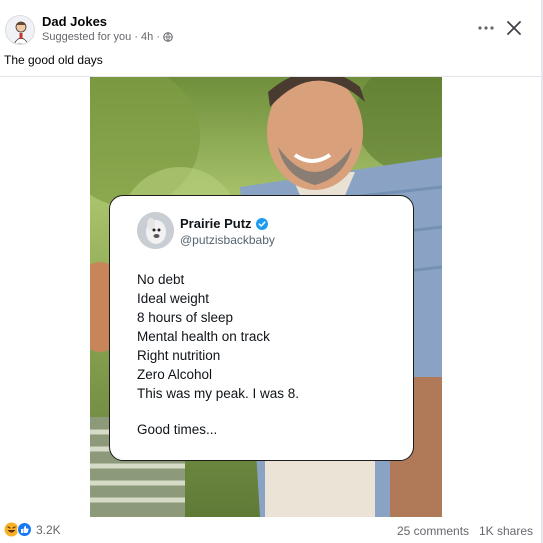 The image size is (543, 543). I want to click on close-button, so click(514, 28).